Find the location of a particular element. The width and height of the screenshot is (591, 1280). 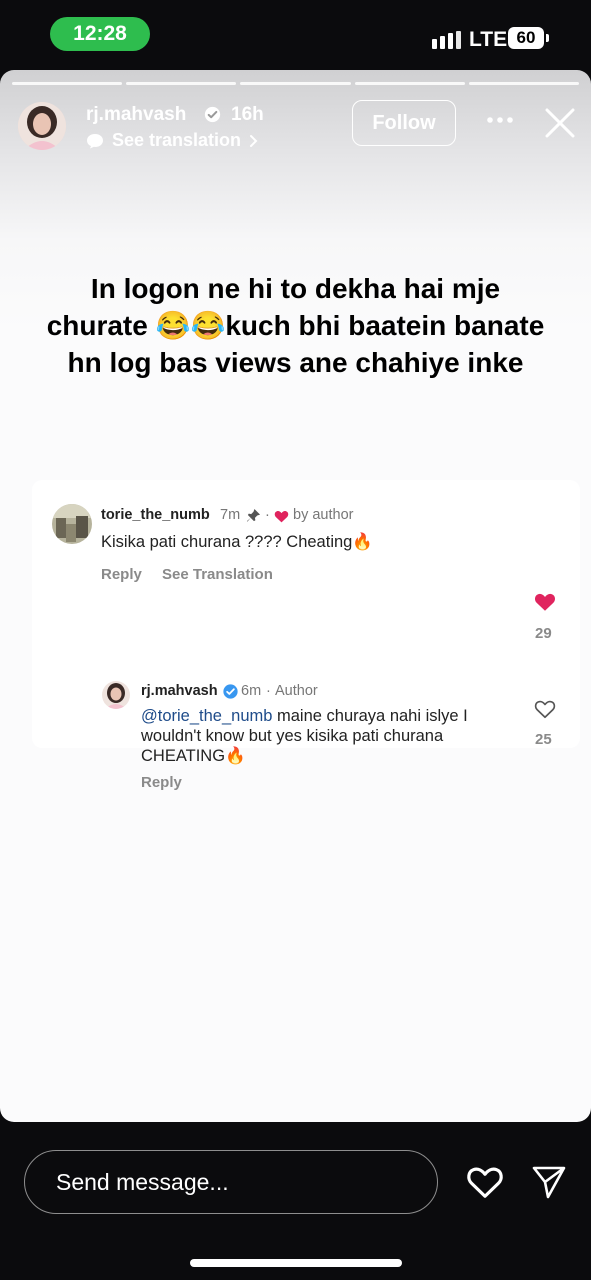

comment-text: Kisika pati churana ???? Cheating🔥 is located at coordinates (237, 542).